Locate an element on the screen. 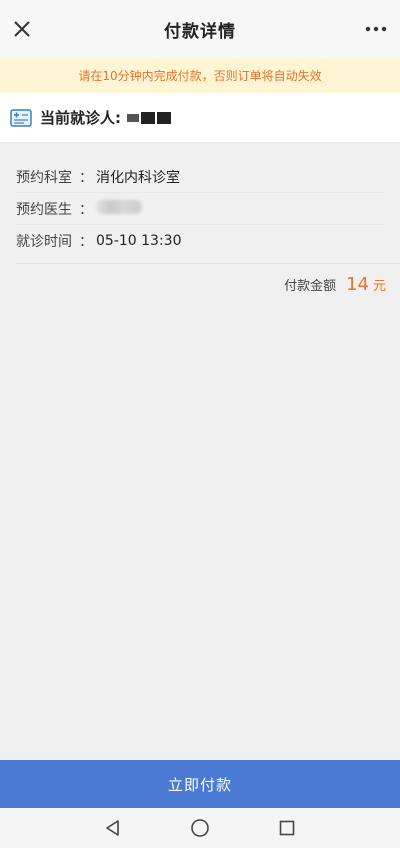 Image resolution: width=400 pixels, height=848 pixels. home-button is located at coordinates (200, 828).